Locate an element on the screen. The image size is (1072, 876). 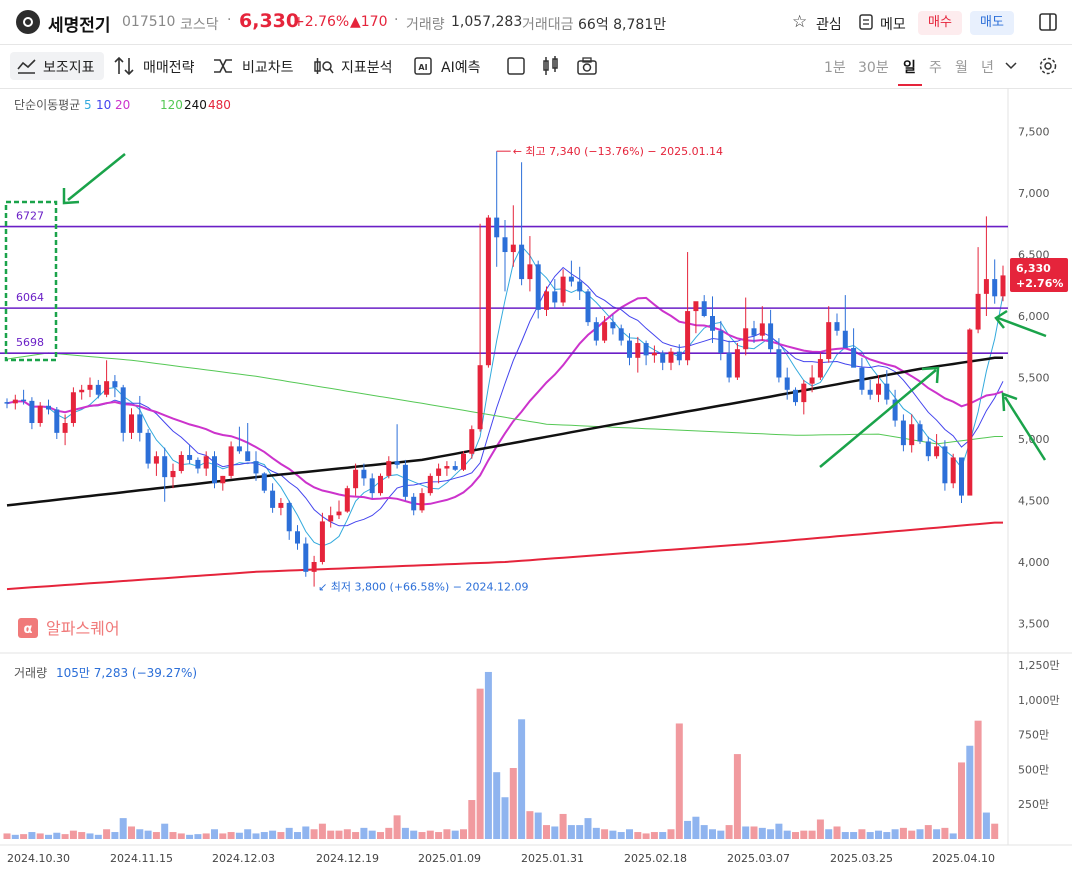
period-day: 일 is located at coordinates (909, 67).